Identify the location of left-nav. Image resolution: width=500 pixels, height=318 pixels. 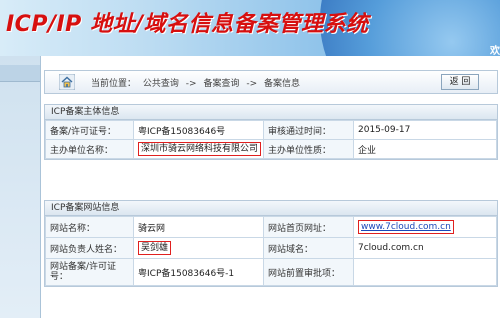
(20, 187).